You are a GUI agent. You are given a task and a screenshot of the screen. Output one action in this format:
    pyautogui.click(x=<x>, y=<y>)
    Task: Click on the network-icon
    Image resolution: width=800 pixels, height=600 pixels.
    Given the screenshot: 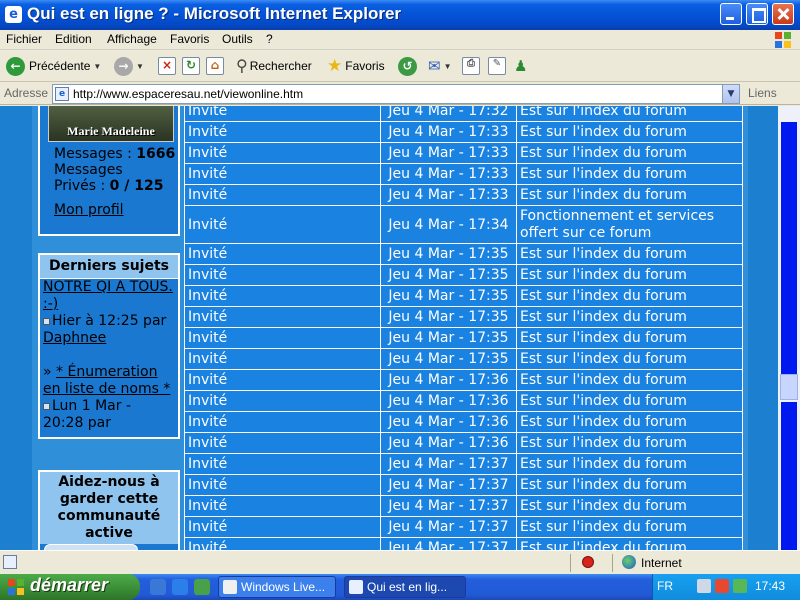 What is the action you would take?
    pyautogui.click(x=704, y=586)
    